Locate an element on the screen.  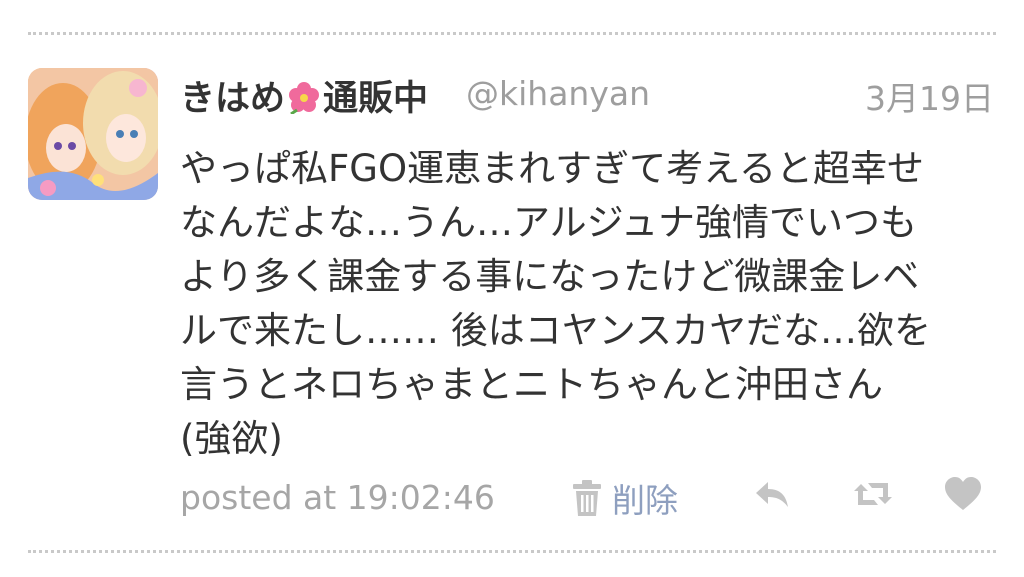
author-handle: @kihanyan is located at coordinates (558, 93).